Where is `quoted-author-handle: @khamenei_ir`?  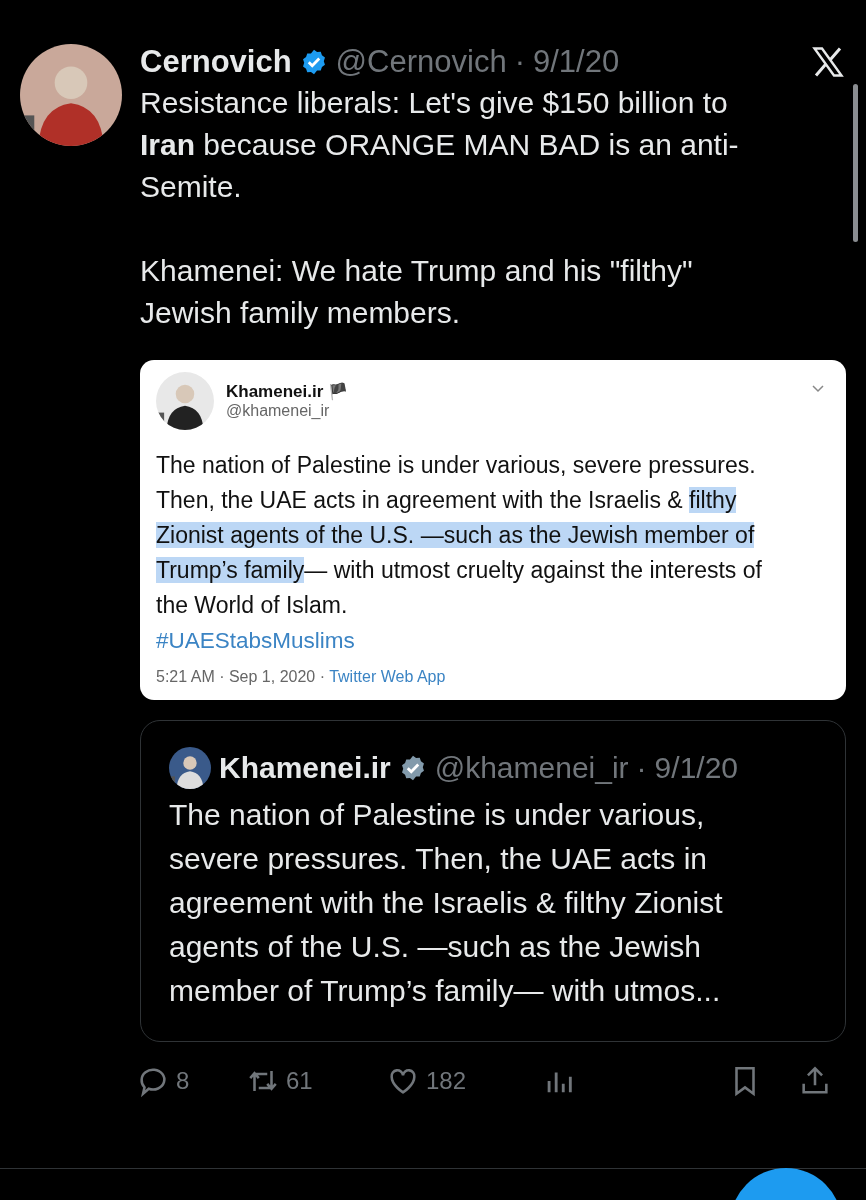
quoted-author-handle: @khamenei_ir is located at coordinates (531, 768).